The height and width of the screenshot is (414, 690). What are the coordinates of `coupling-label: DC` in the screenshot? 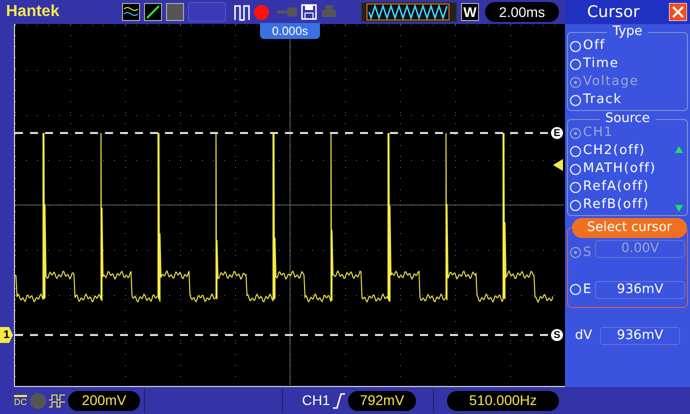 It's located at (20, 400).